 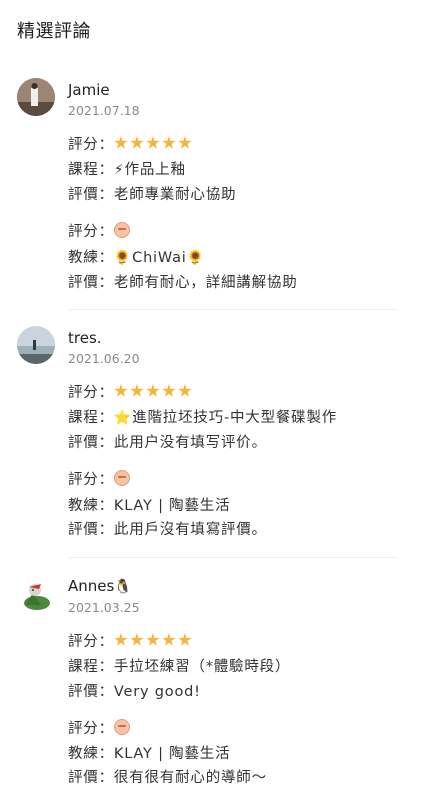 I want to click on reviewer-name: tres., so click(x=85, y=338).